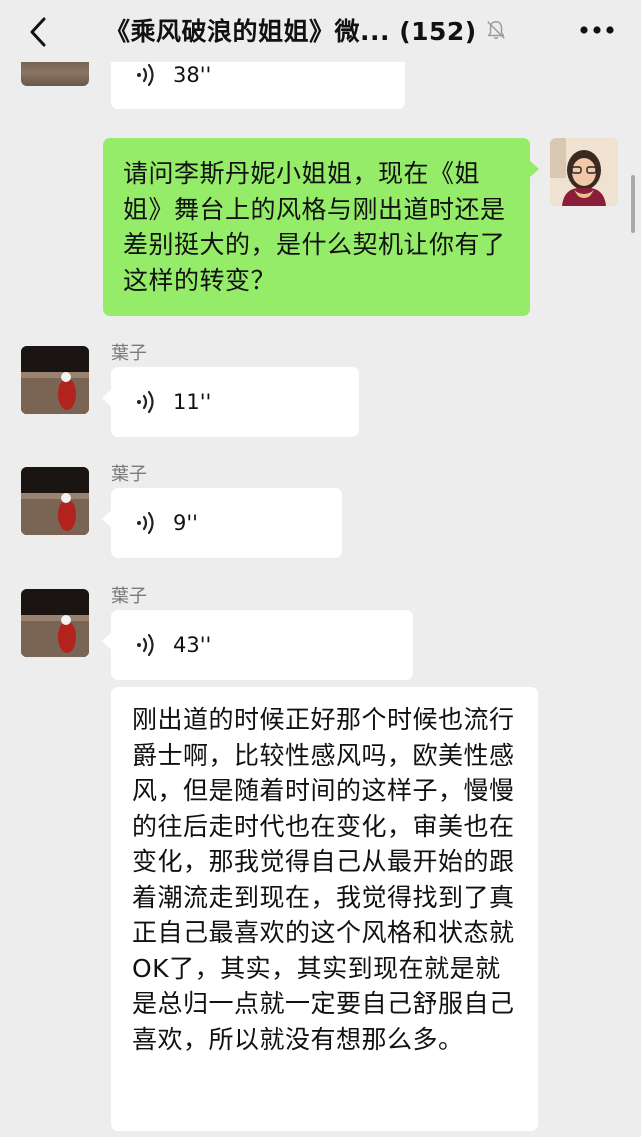  I want to click on voice-message: 9'', so click(222, 523).